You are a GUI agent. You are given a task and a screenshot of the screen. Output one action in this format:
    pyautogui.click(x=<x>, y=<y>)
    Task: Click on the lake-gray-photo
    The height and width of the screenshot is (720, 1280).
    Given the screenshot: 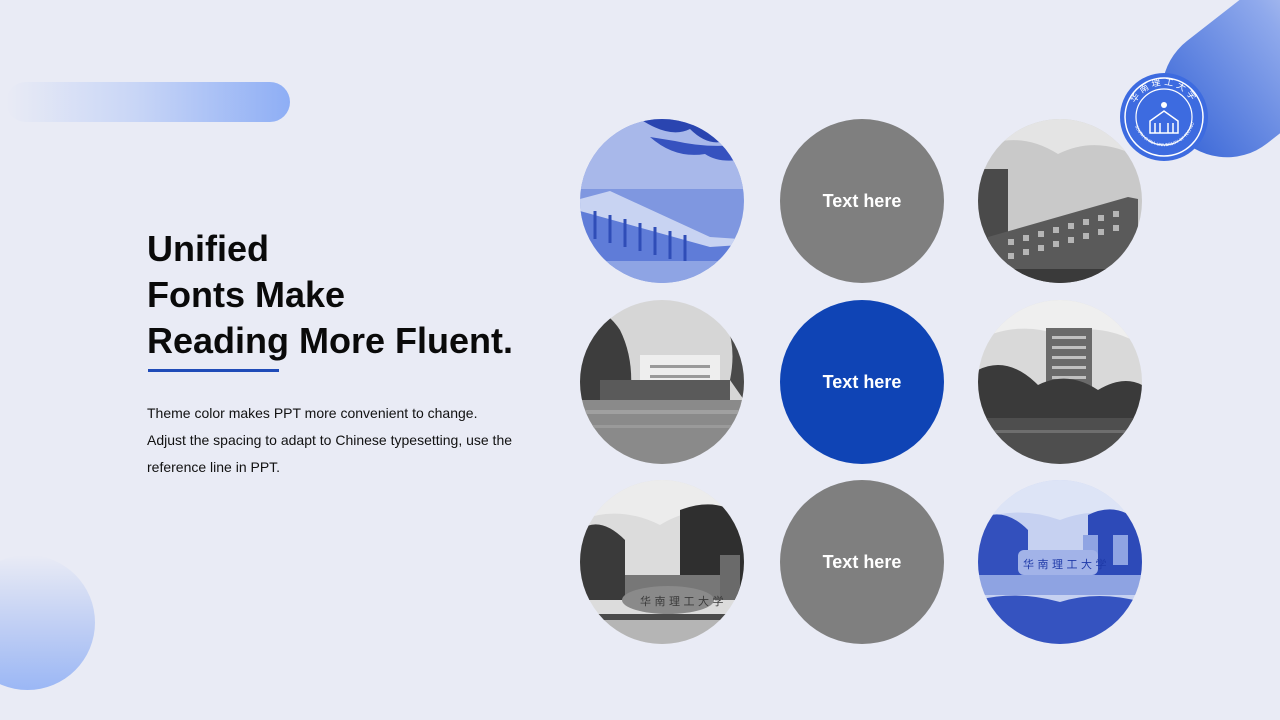 What is the action you would take?
    pyautogui.click(x=662, y=382)
    